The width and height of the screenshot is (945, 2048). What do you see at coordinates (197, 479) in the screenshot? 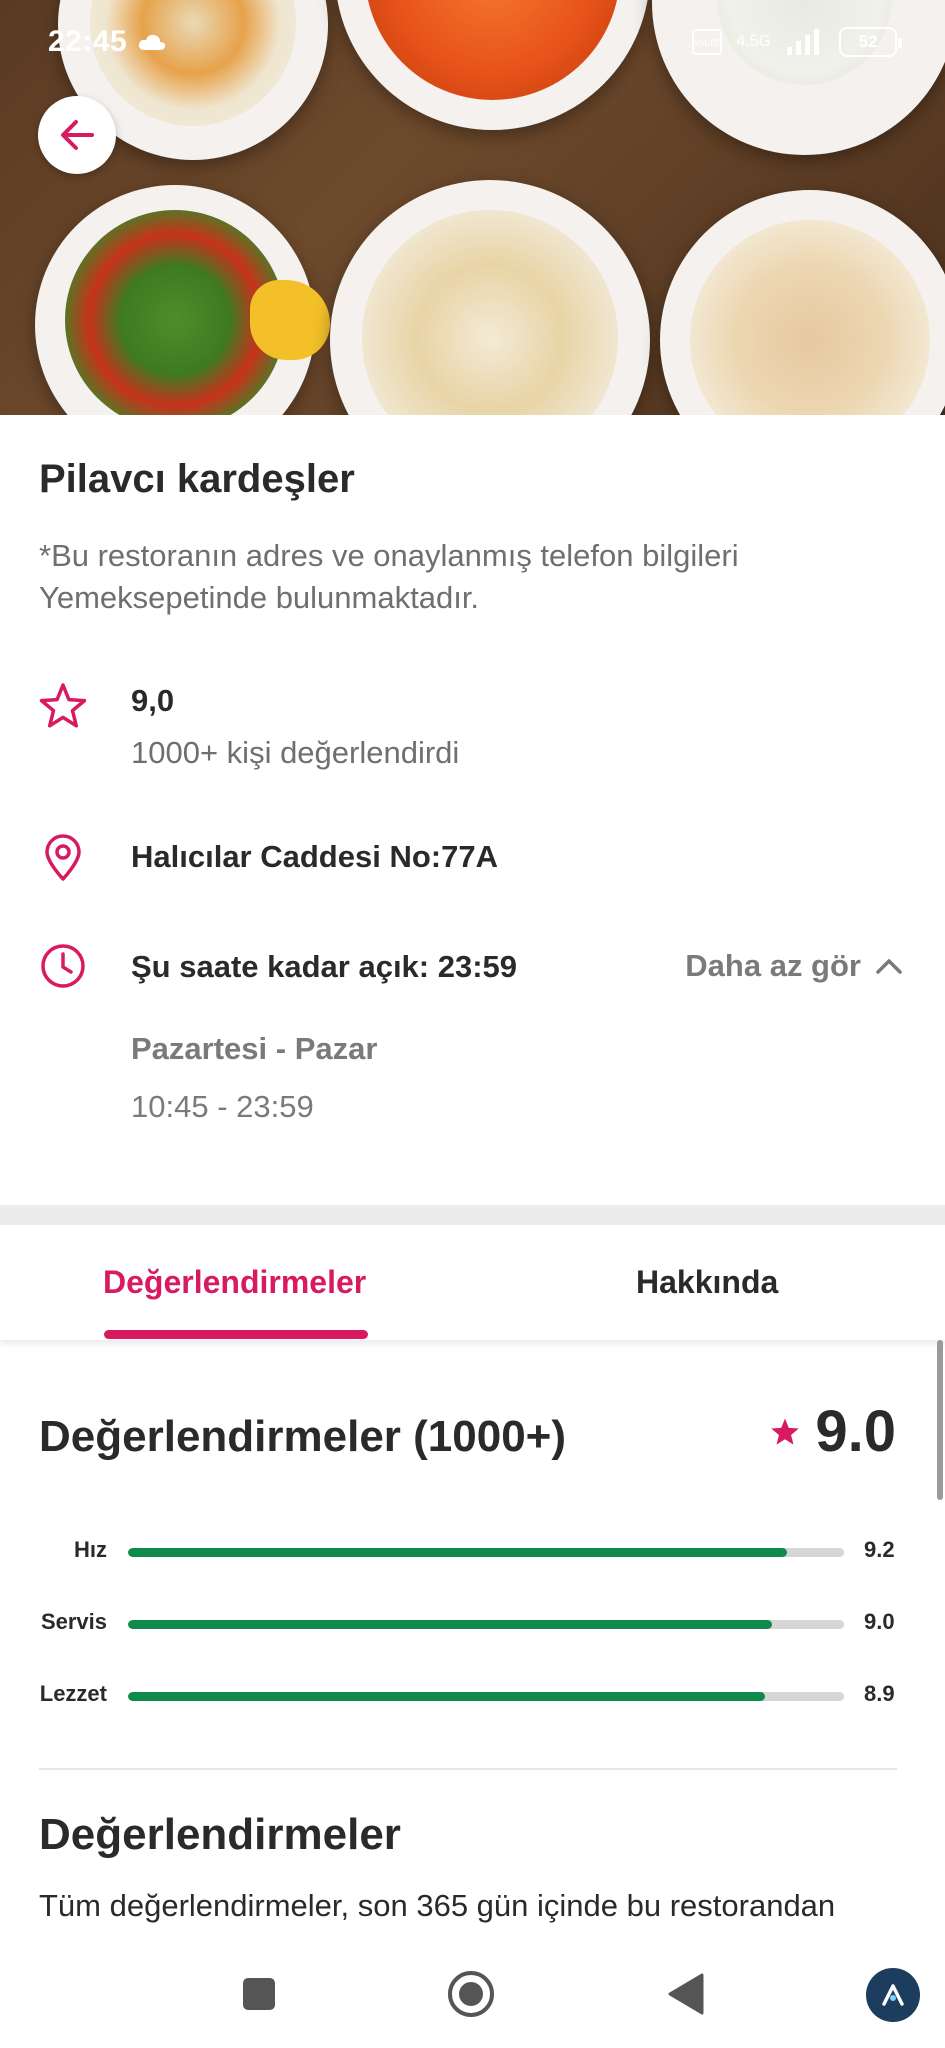
I see `restaurant-name: Pilavcı kardeşler` at bounding box center [197, 479].